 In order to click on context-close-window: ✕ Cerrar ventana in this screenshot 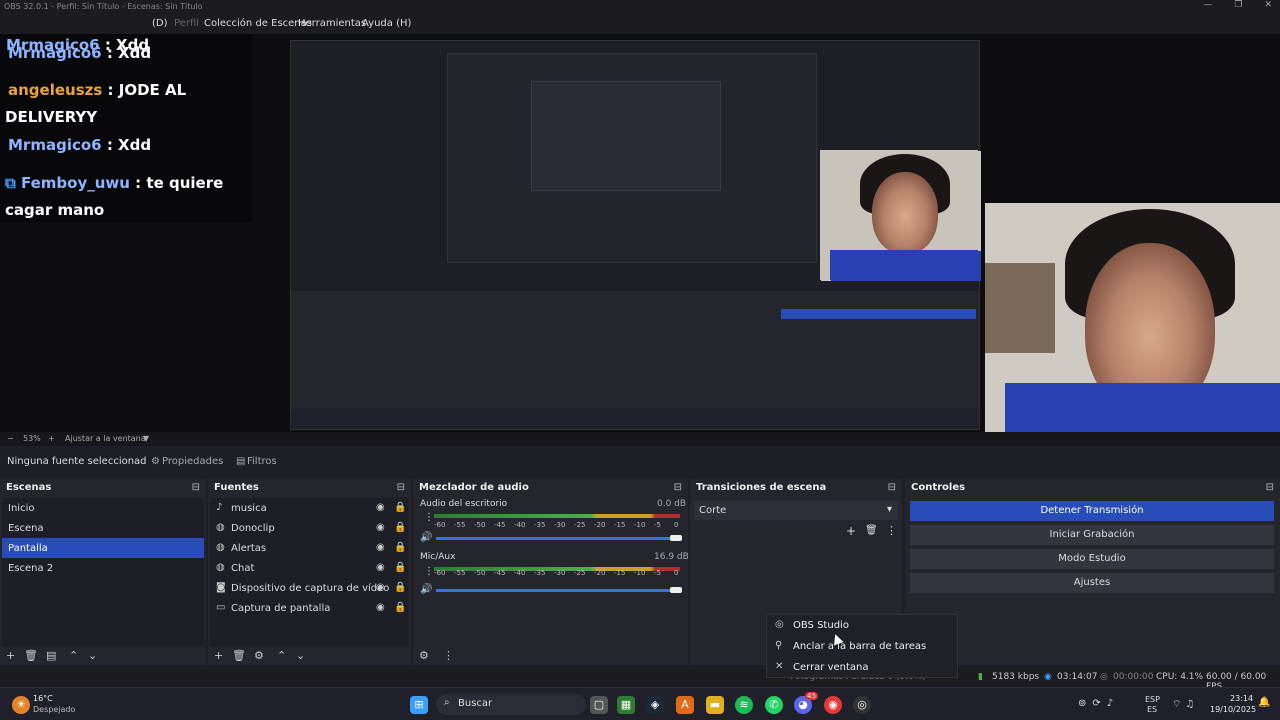, I will do `click(862, 667)`.